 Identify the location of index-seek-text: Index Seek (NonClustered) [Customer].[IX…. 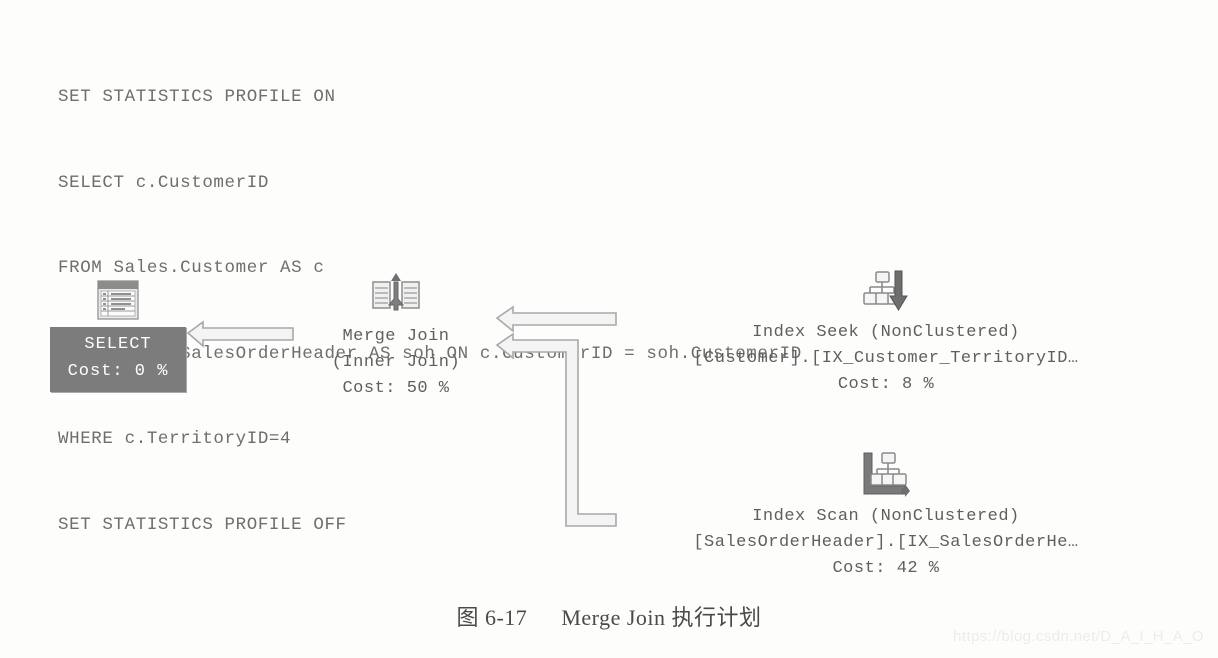
(886, 359).